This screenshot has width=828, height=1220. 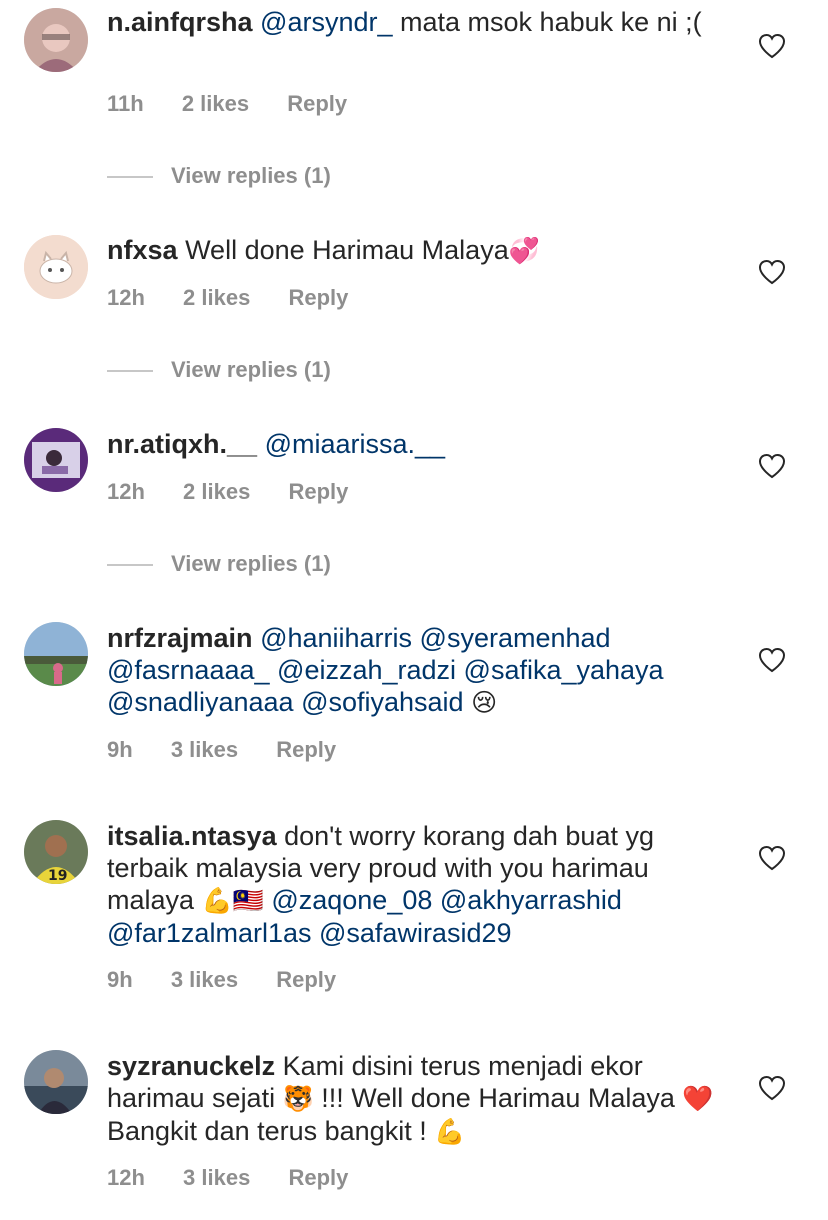 I want to click on mention-link: @eizzah_radzi, so click(x=366, y=670).